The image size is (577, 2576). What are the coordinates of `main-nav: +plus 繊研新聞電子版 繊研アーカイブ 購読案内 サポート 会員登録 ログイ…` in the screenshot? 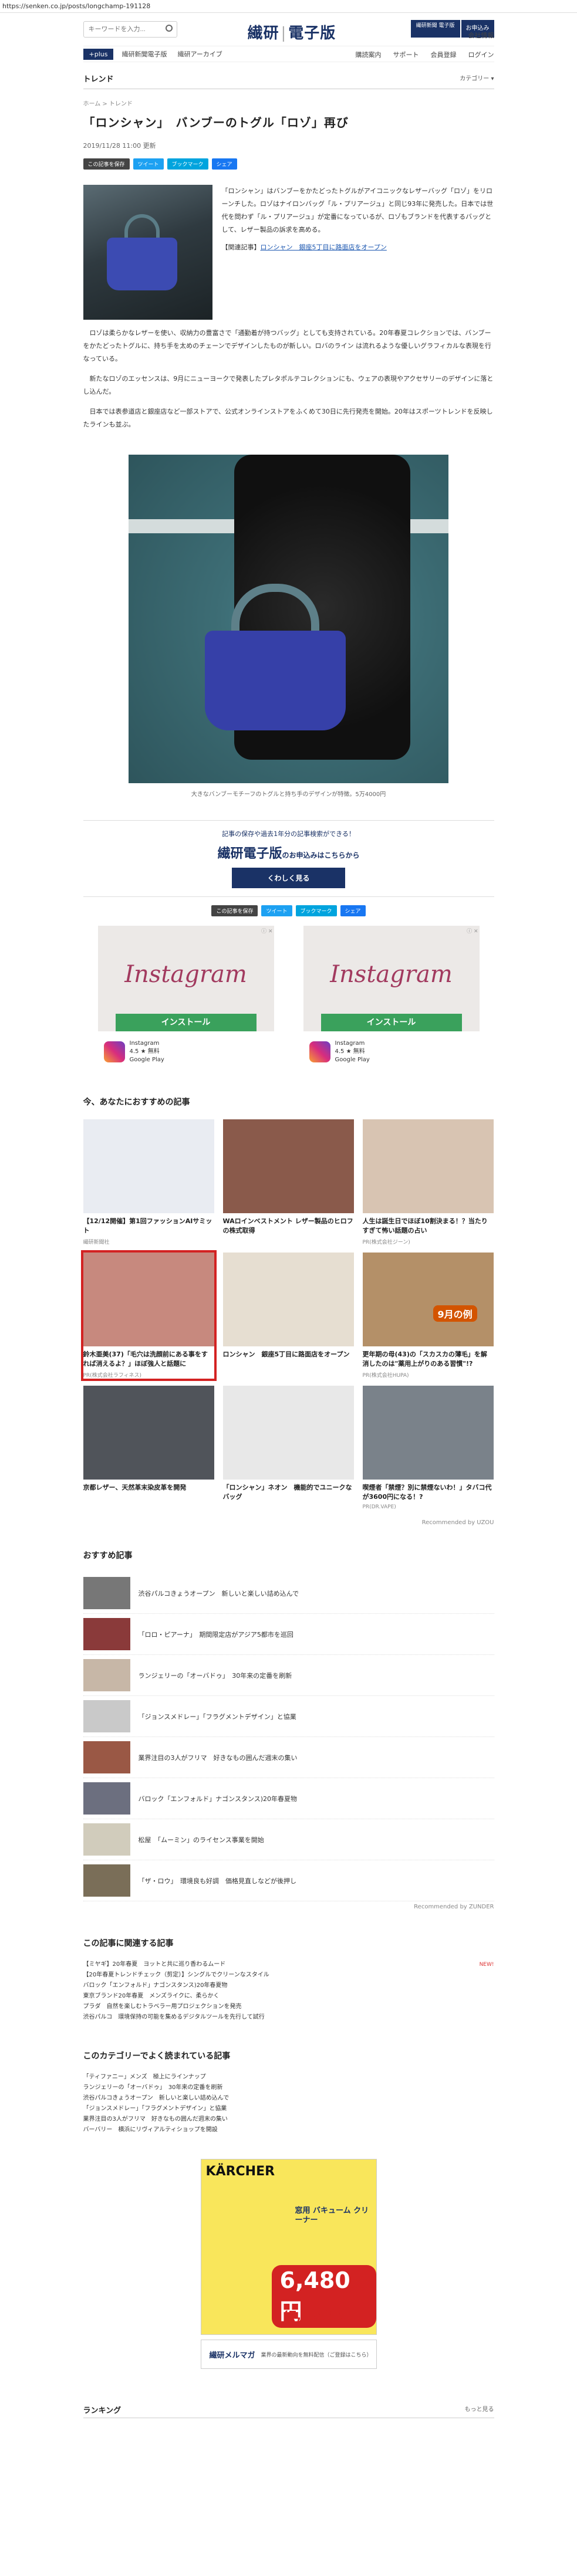 It's located at (288, 54).